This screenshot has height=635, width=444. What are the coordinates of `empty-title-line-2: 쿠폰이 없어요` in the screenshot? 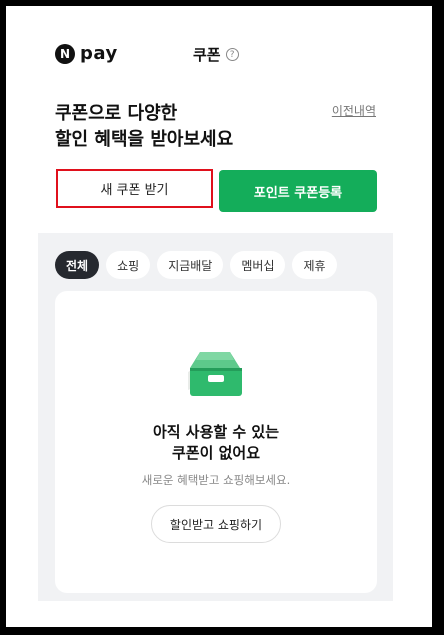 It's located at (216, 453).